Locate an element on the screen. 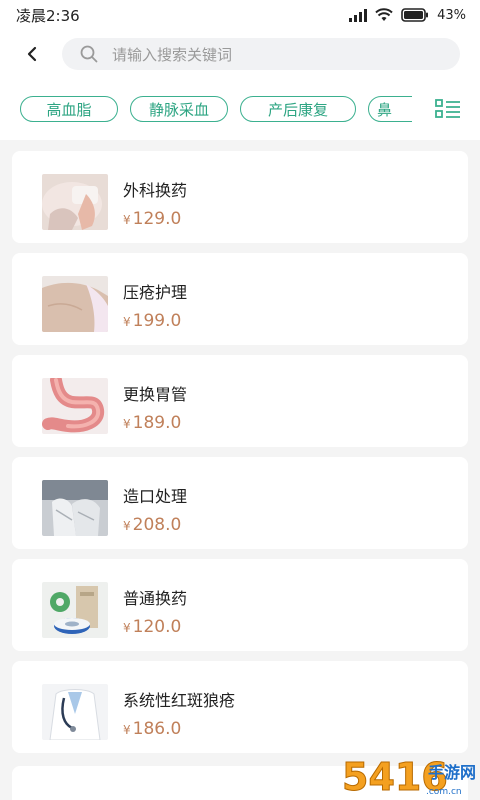 The width and height of the screenshot is (480, 800). product-name: 外科换药 is located at coordinates (155, 190).